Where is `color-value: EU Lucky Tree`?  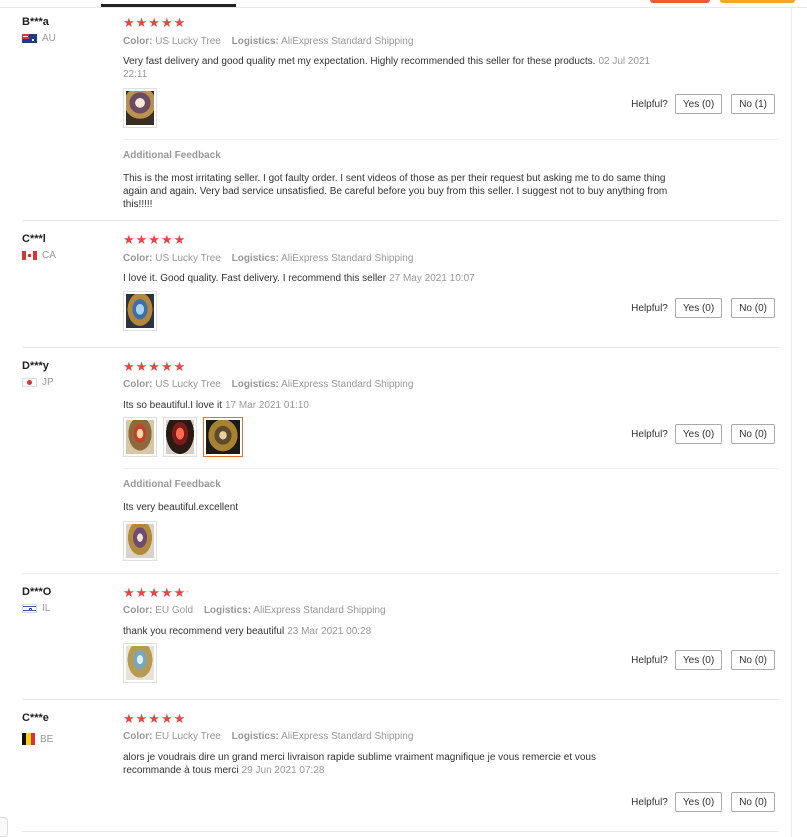
color-value: EU Lucky Tree is located at coordinates (188, 736).